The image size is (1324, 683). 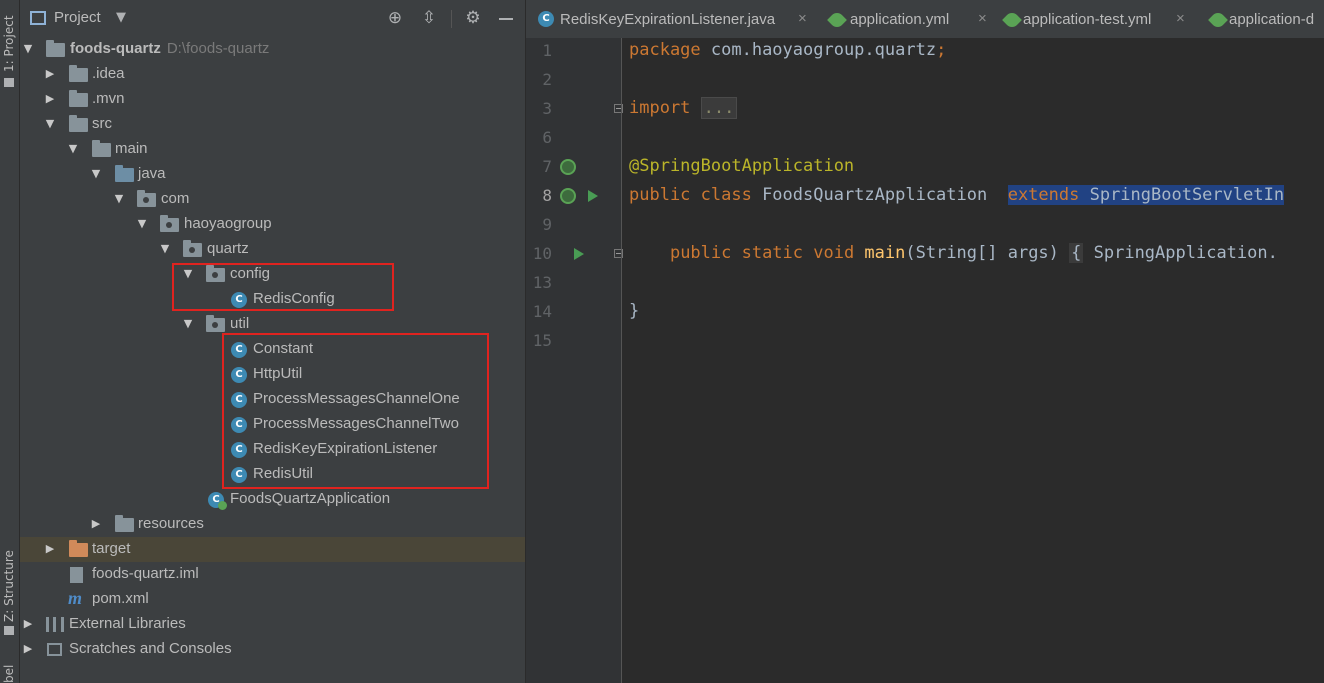 What do you see at coordinates (547, 137) in the screenshot?
I see `line-number: 6` at bounding box center [547, 137].